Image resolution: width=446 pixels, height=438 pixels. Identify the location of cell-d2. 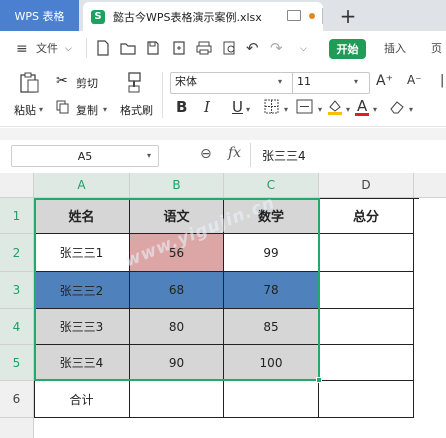
(366, 253).